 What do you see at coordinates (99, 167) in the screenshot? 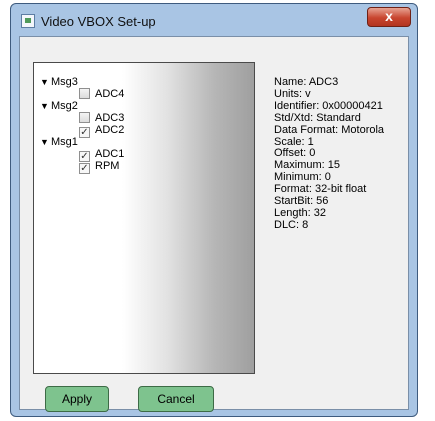
I see `tree-item-rpm: ✓ RPM` at bounding box center [99, 167].